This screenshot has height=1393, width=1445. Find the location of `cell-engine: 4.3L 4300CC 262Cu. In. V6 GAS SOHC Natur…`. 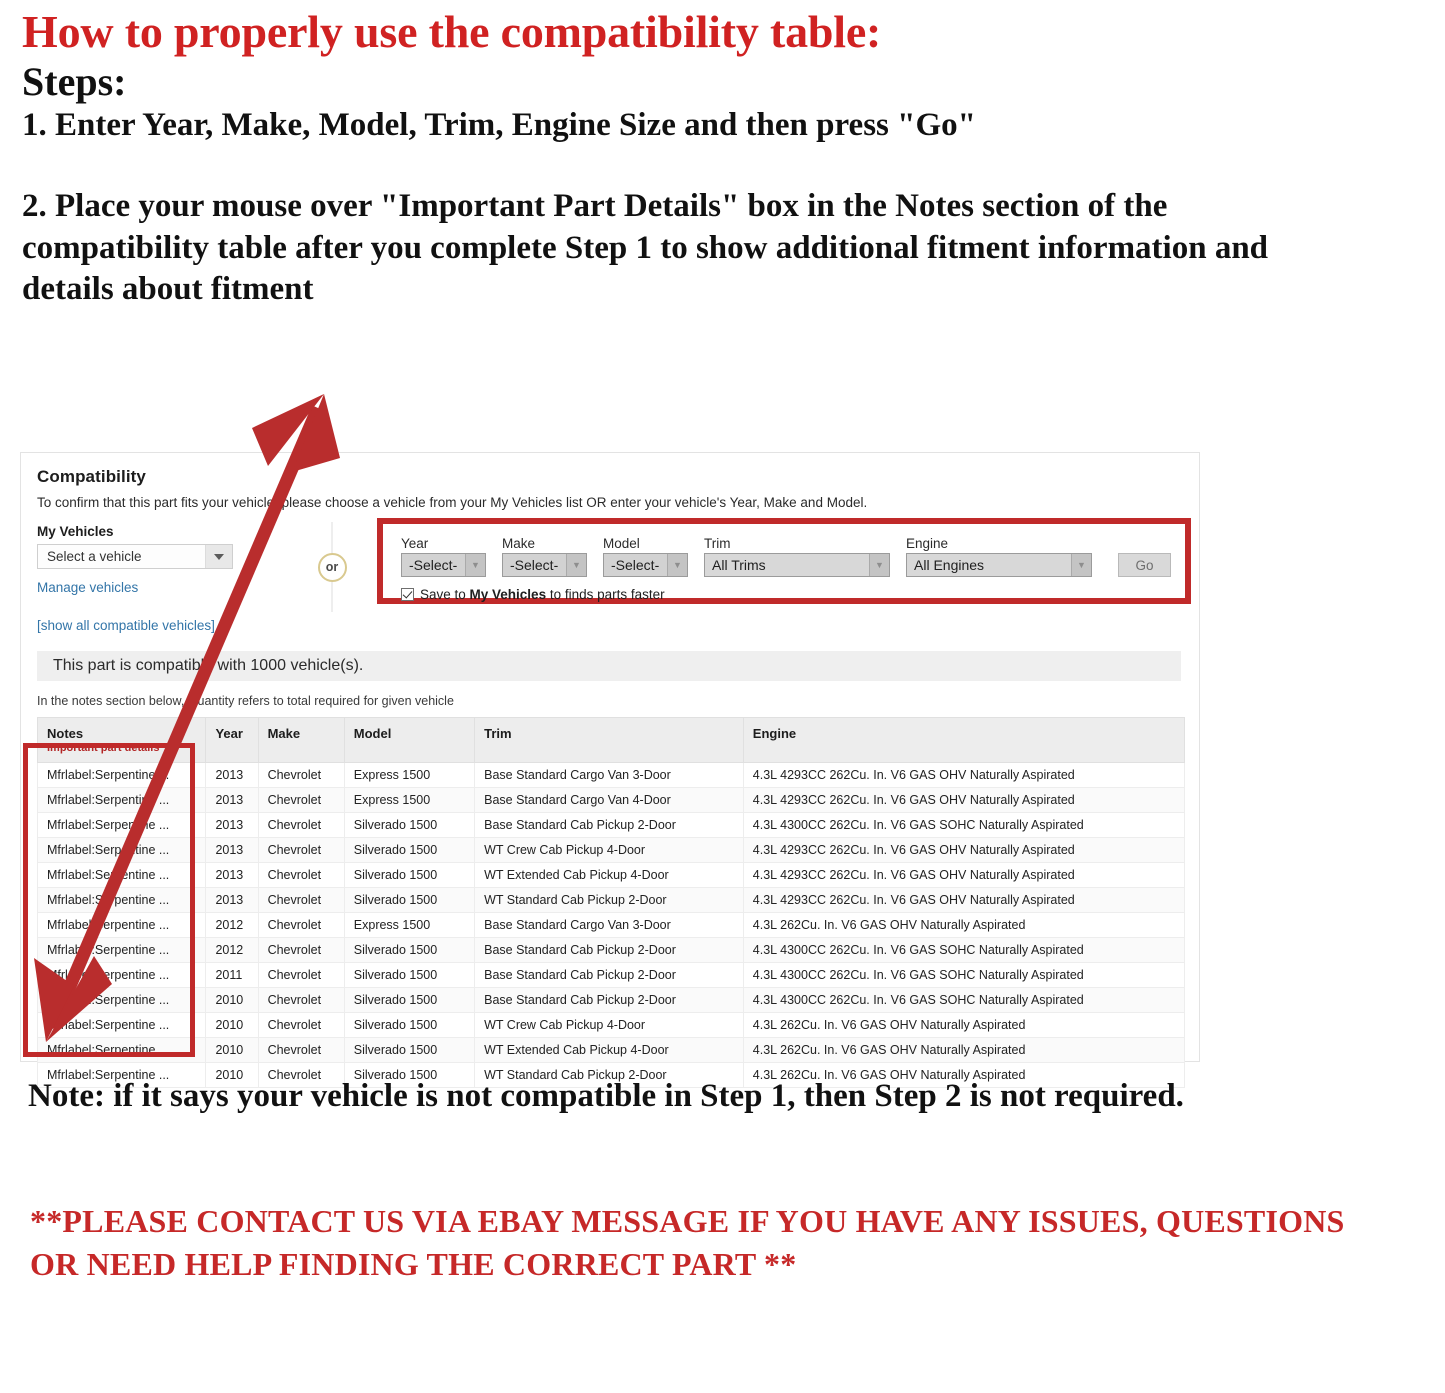

cell-engine: 4.3L 4300CC 262Cu. In. V6 GAS SOHC Natur… is located at coordinates (964, 975).